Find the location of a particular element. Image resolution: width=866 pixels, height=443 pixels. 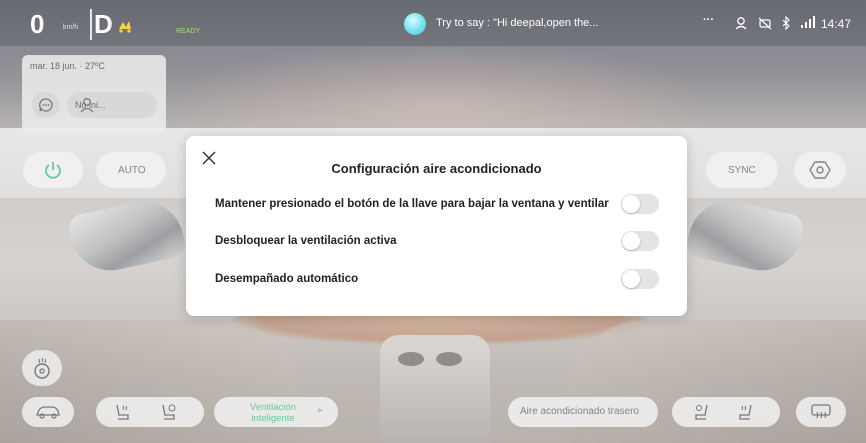

auto-defog-toggle is located at coordinates (640, 279).